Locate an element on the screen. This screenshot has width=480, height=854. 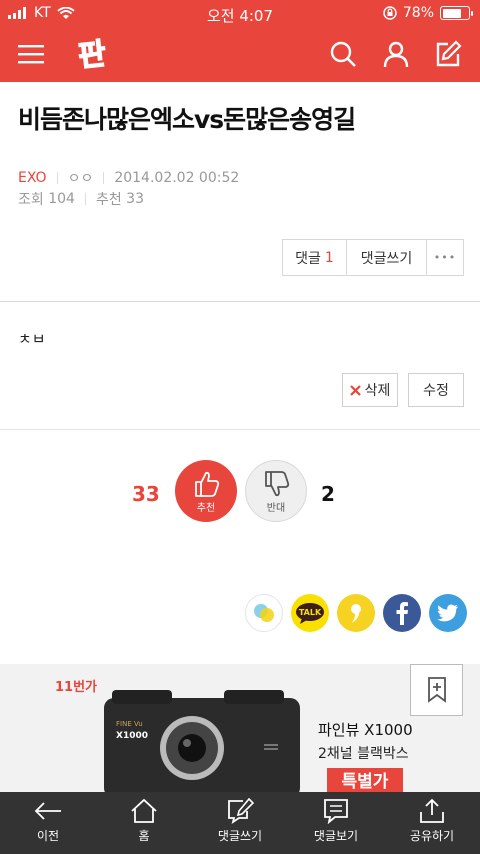
status-right: 78% is located at coordinates (428, 13).